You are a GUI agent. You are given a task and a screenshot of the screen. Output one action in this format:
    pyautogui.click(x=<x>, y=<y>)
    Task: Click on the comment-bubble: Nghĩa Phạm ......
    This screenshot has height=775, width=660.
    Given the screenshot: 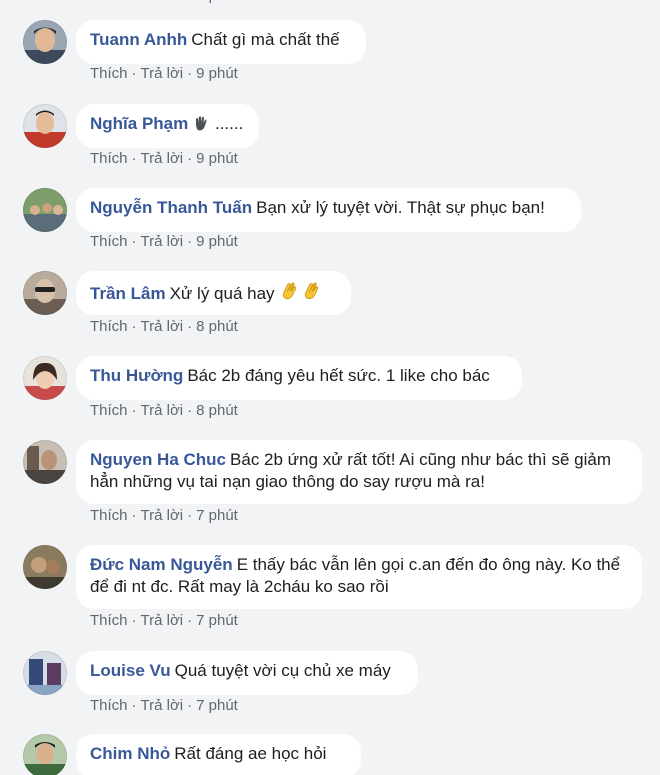 What is the action you would take?
    pyautogui.click(x=167, y=126)
    